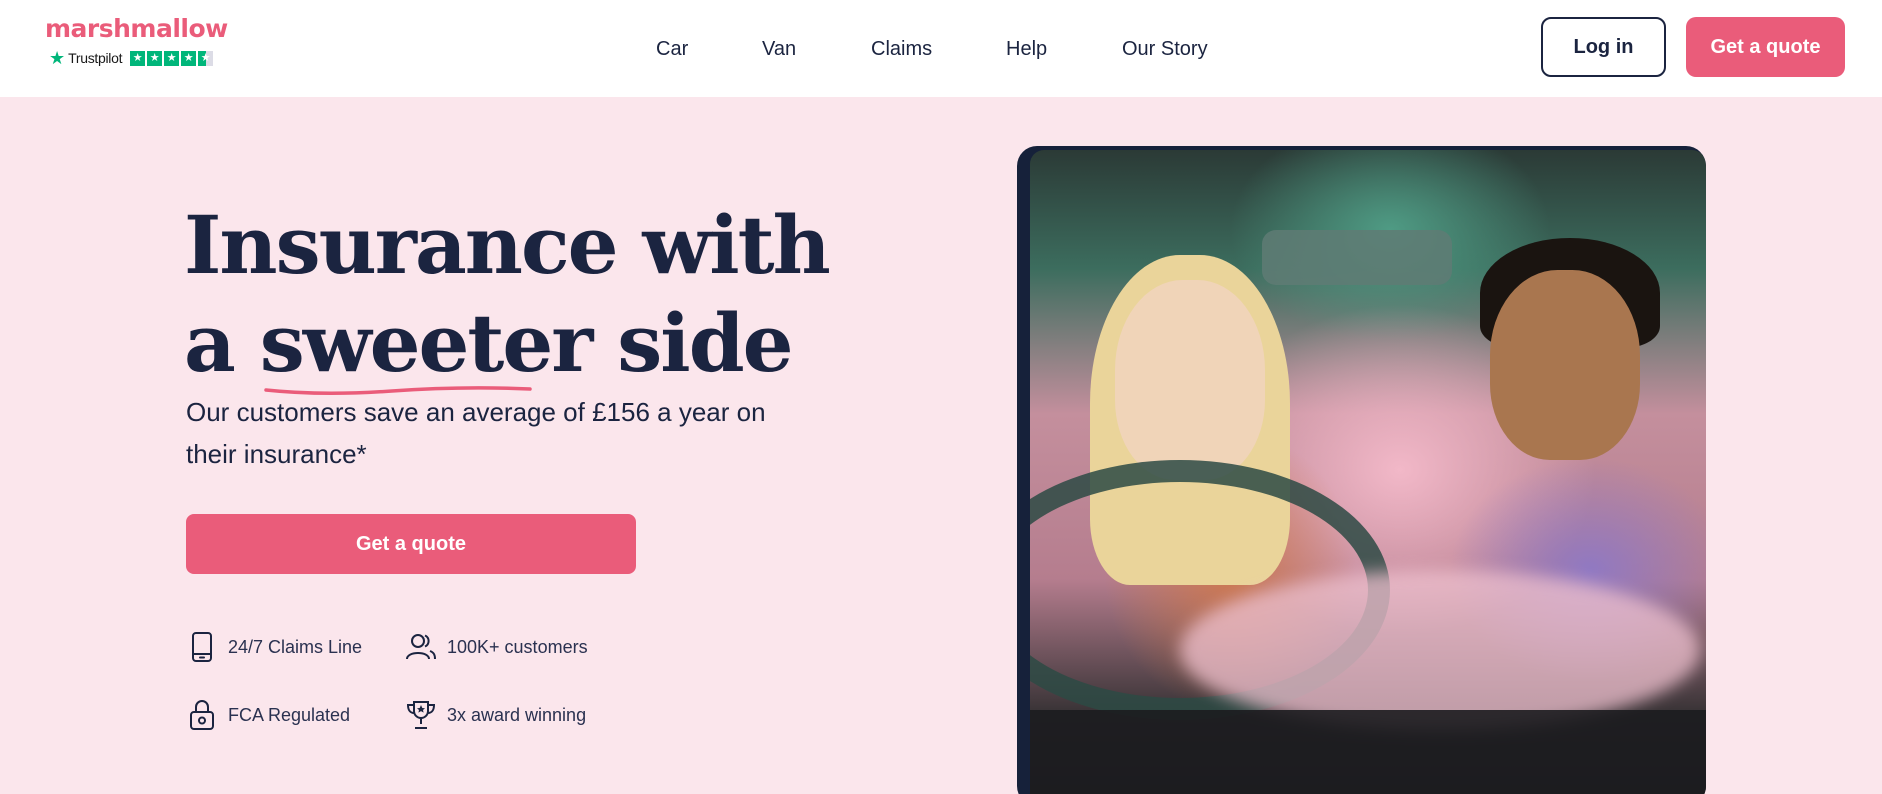  What do you see at coordinates (1190, 380) in the screenshot?
I see `photo-woman-face` at bounding box center [1190, 380].